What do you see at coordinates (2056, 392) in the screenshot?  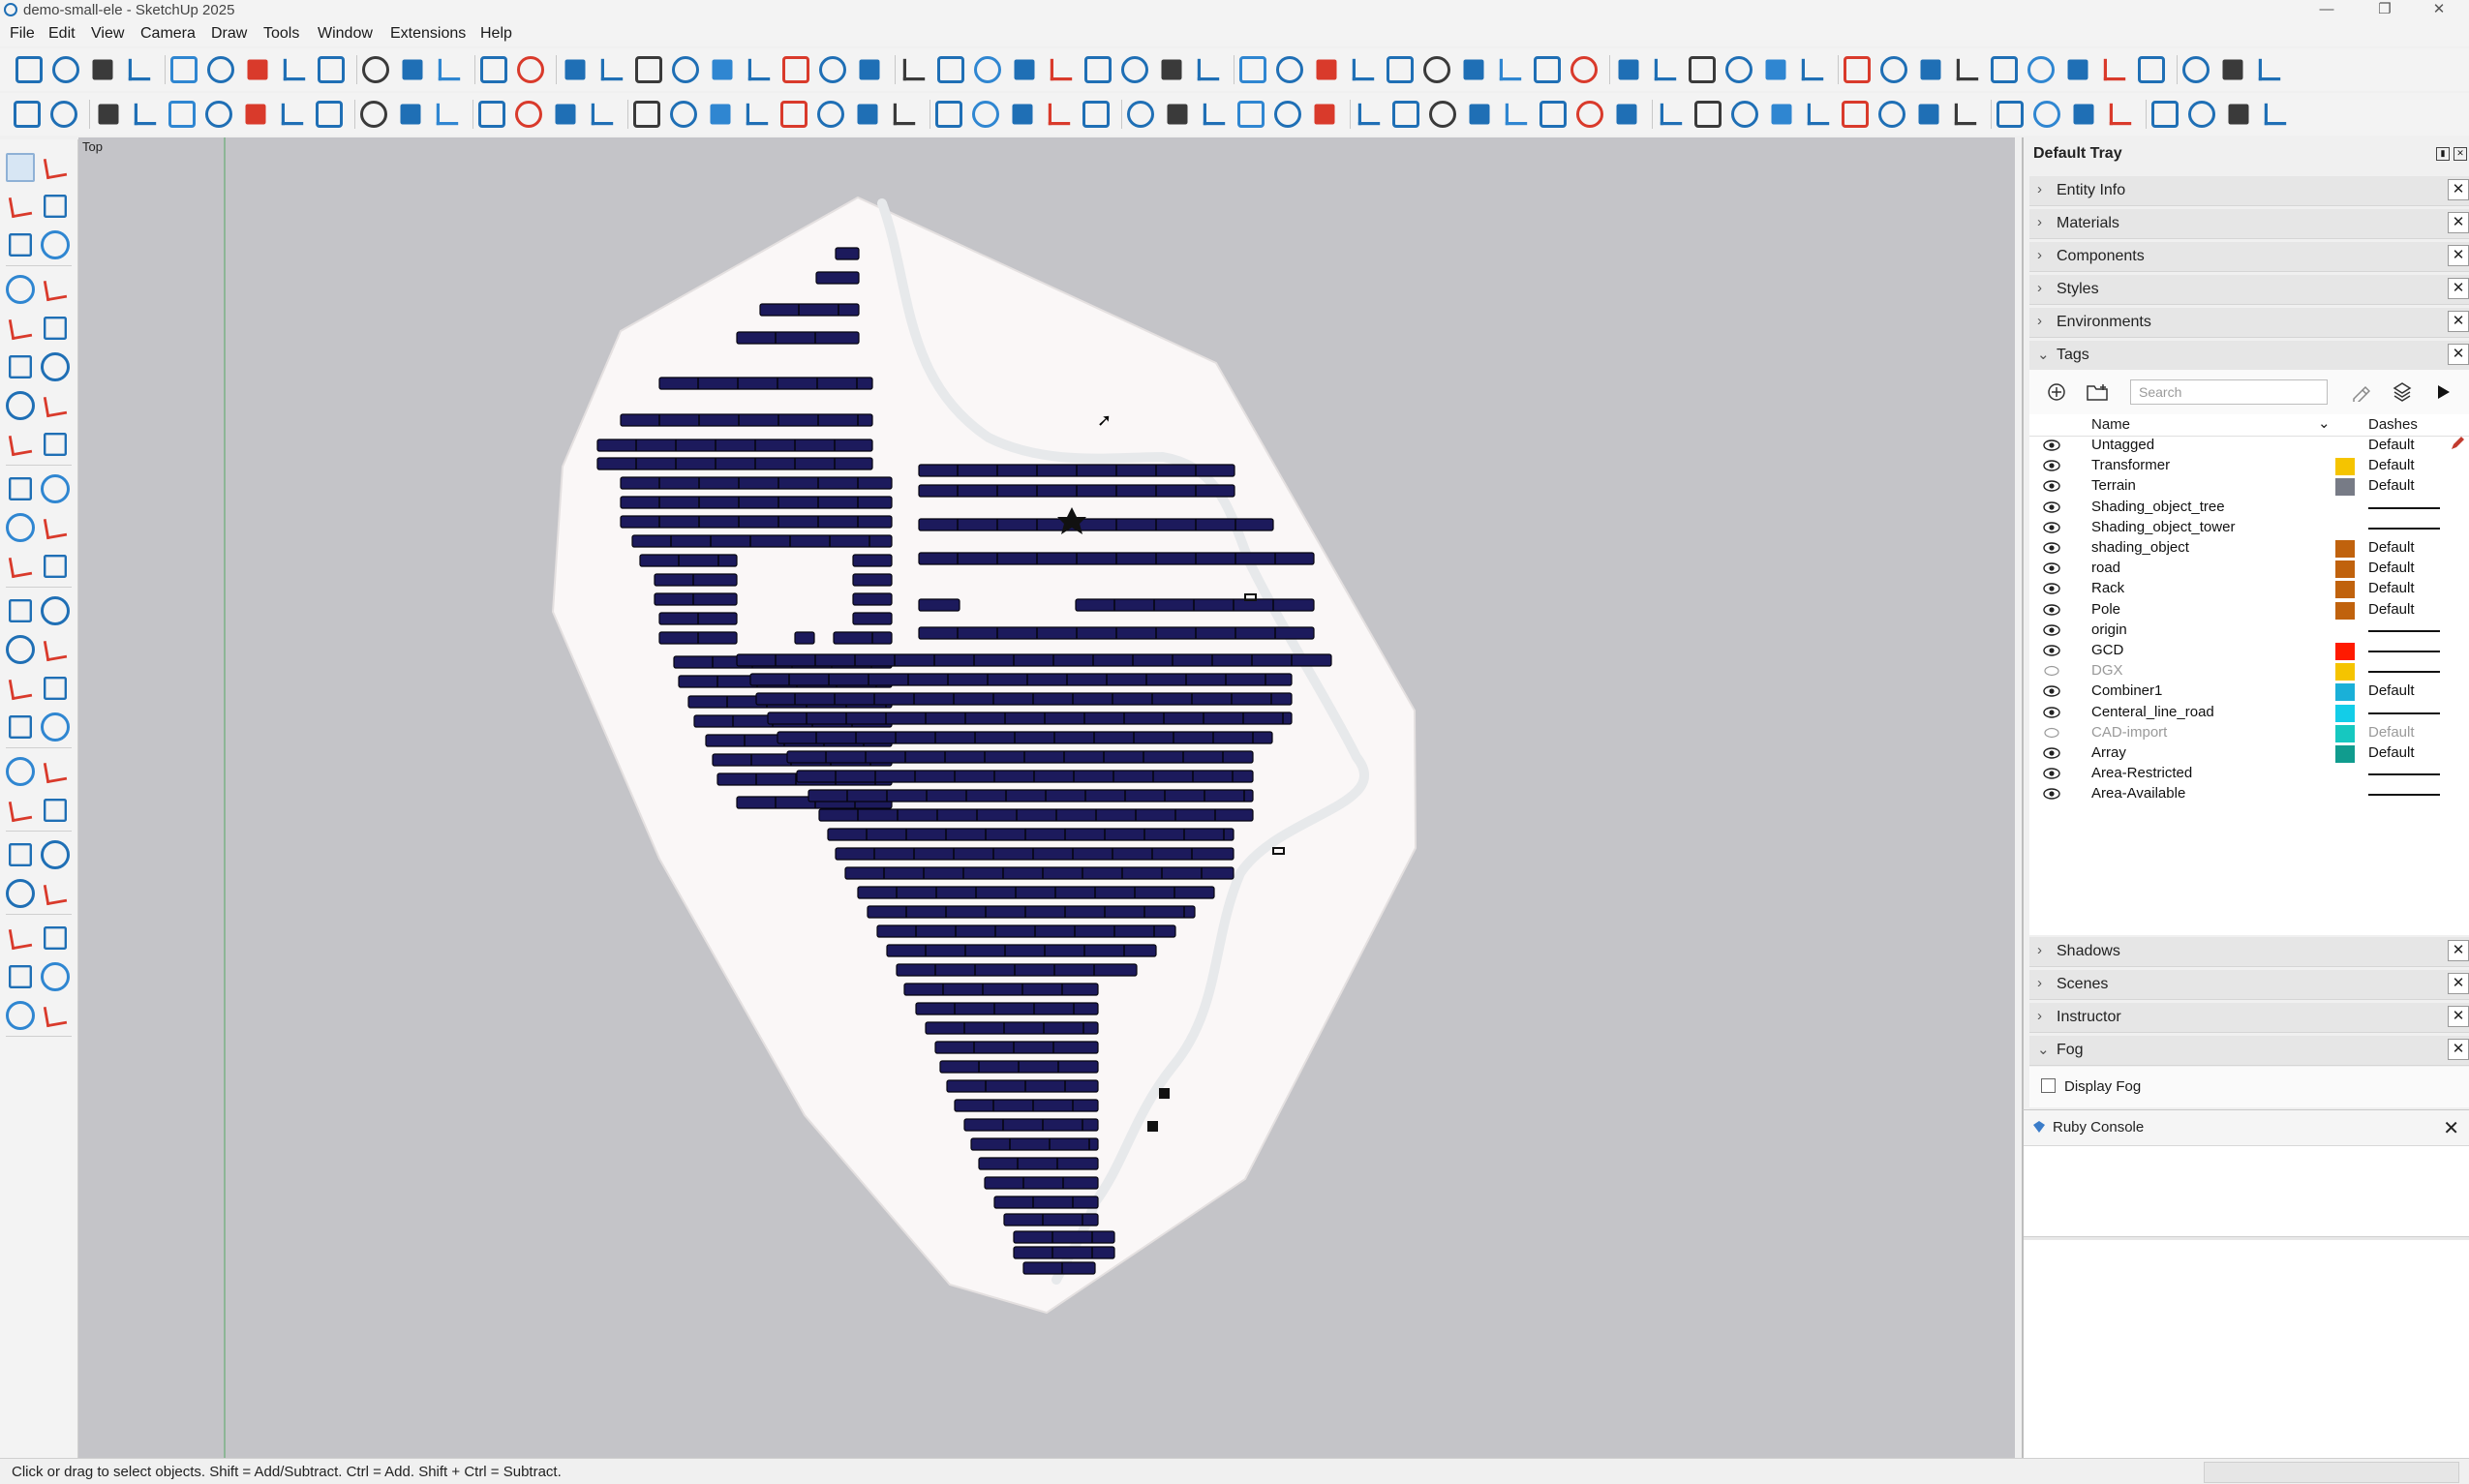 I see `add-tag-icon` at bounding box center [2056, 392].